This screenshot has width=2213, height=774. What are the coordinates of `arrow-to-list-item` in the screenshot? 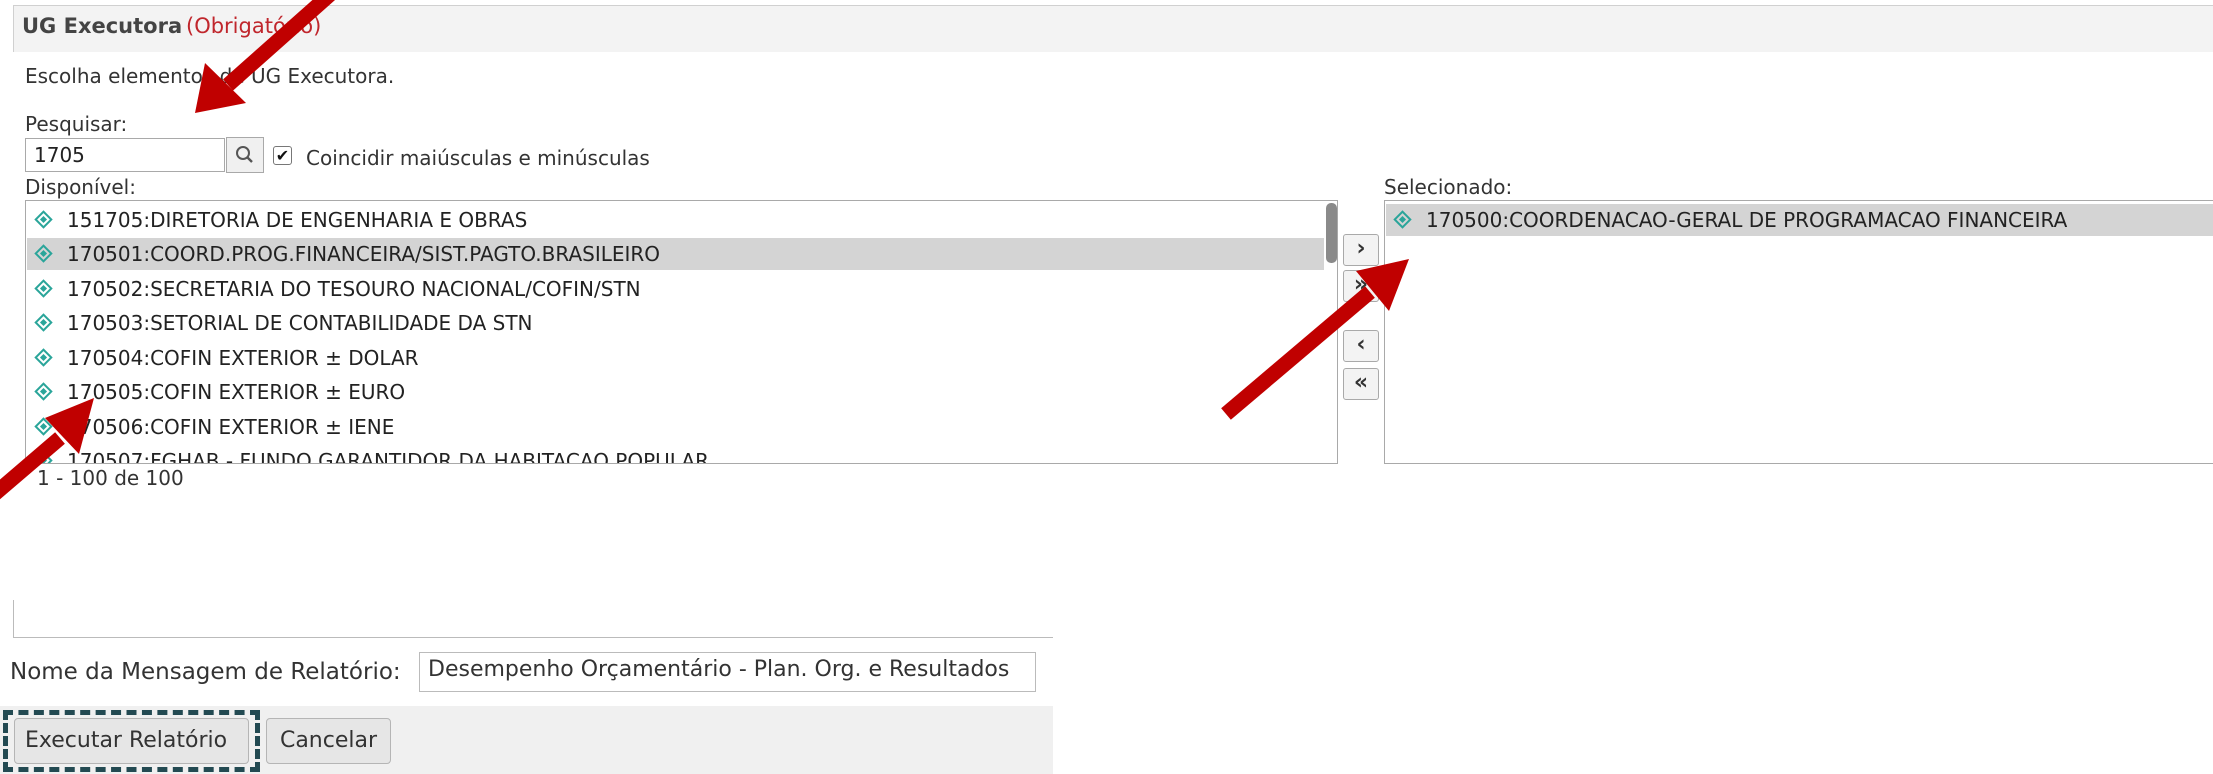 It's located at (47, 449).